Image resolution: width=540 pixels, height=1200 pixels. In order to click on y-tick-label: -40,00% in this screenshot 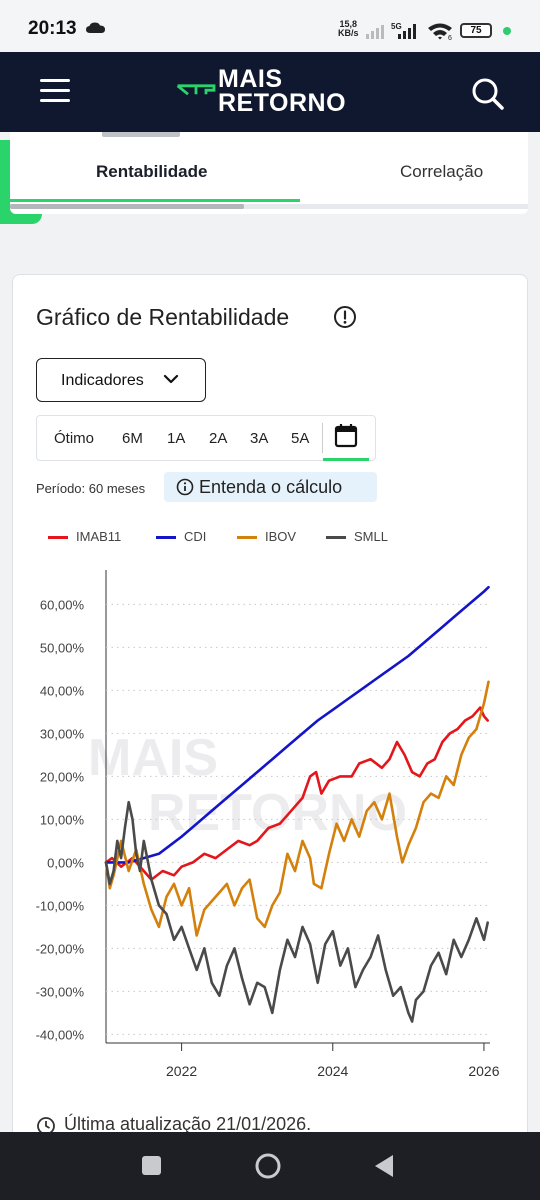, I will do `click(60, 1034)`.